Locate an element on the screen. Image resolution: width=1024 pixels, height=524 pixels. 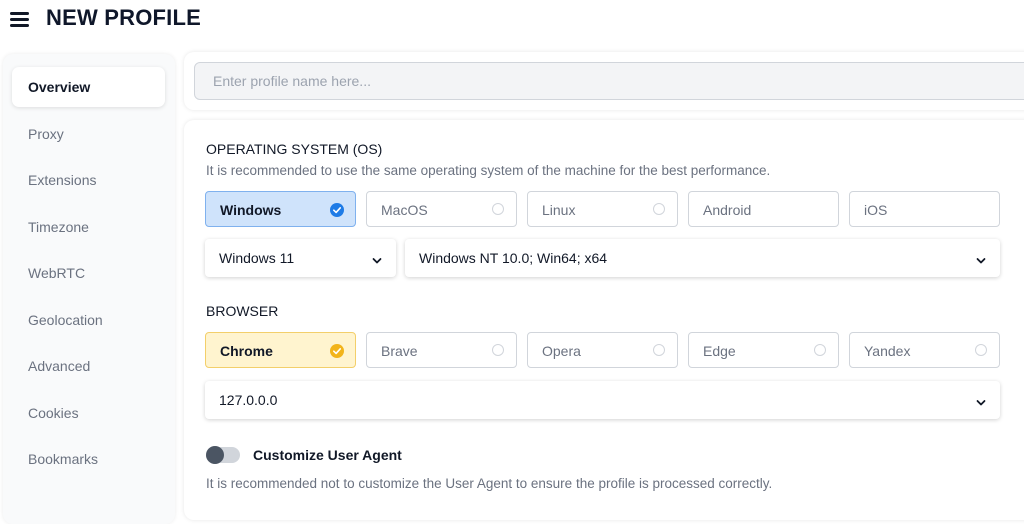
os-section-title: OPERATING SYSTEM (OS) is located at coordinates (294, 149).